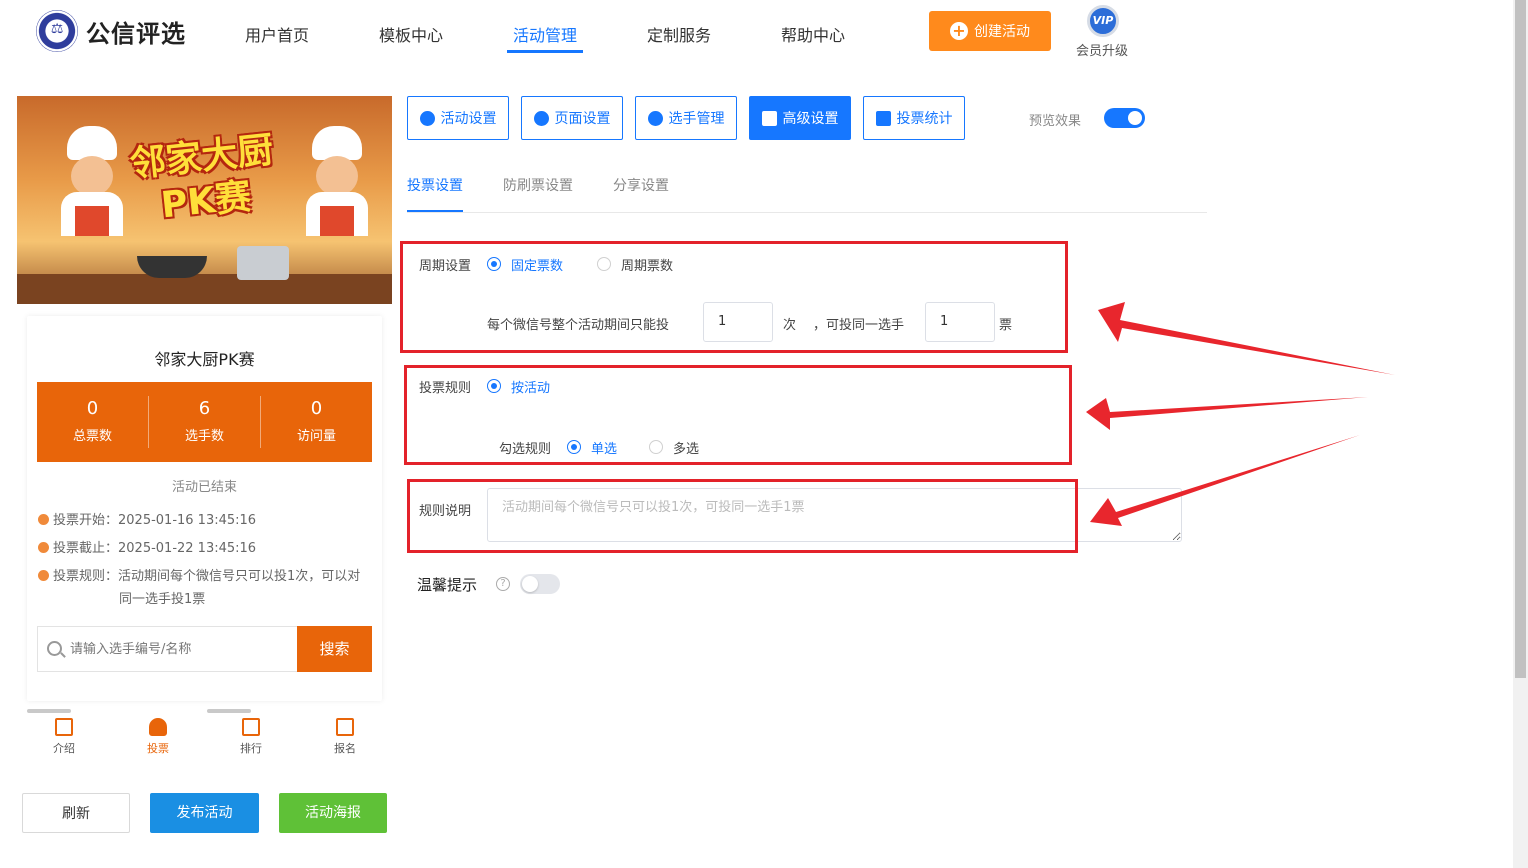  What do you see at coordinates (696, 119) in the screenshot?
I see `button-label: 选手管理` at bounding box center [696, 119].